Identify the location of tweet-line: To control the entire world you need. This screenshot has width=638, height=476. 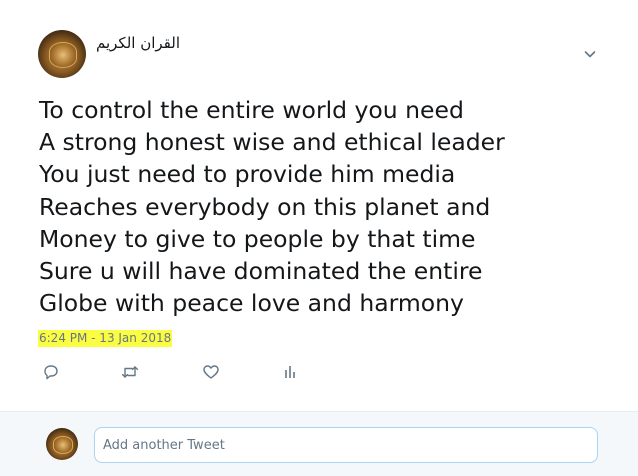
(251, 110).